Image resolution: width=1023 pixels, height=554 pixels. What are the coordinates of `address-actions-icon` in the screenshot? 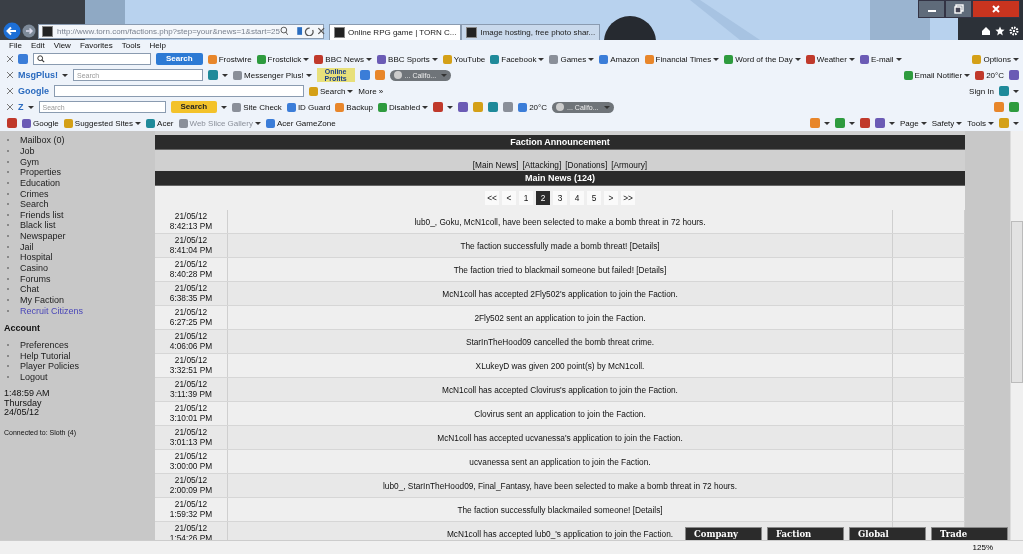 It's located at (303, 31).